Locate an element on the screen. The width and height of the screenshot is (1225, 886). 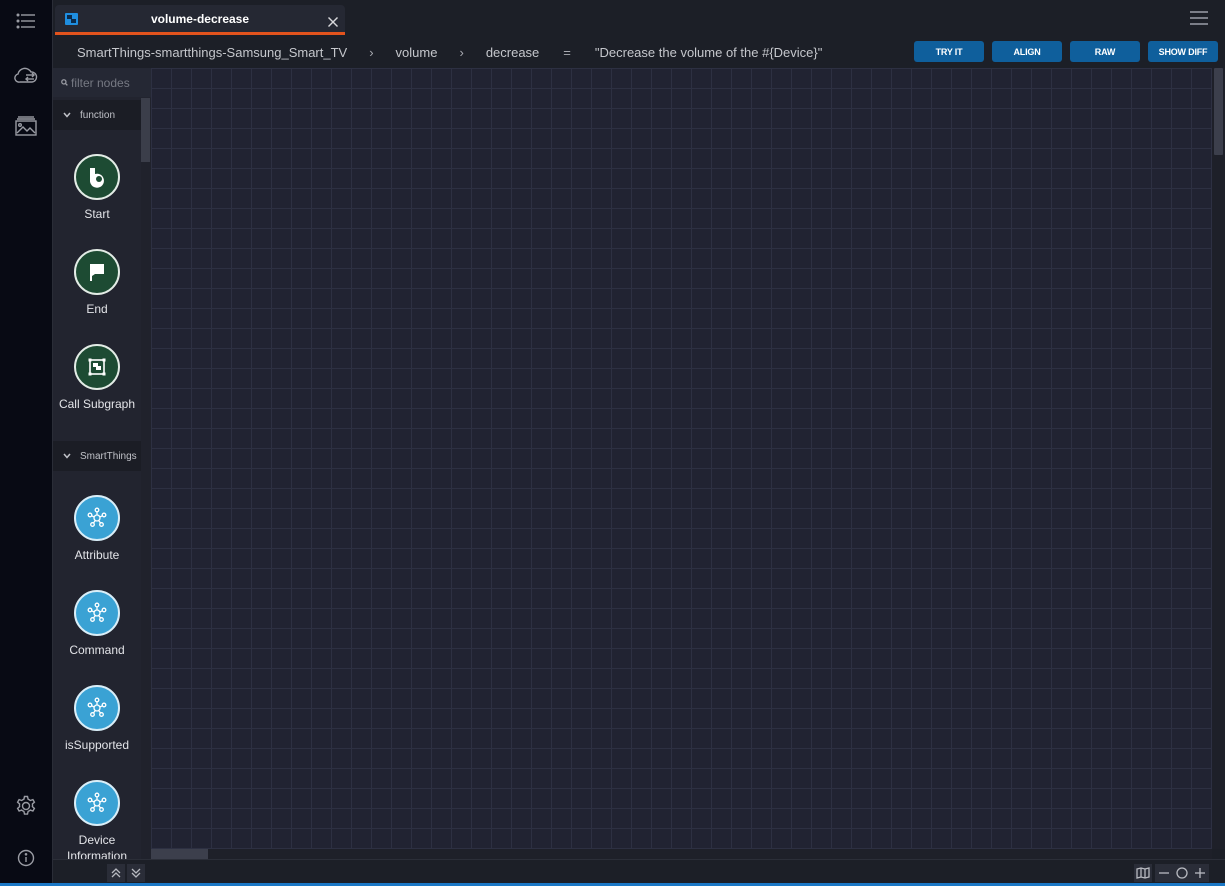
node-issupported: isSupported is located at coordinates (97, 719).